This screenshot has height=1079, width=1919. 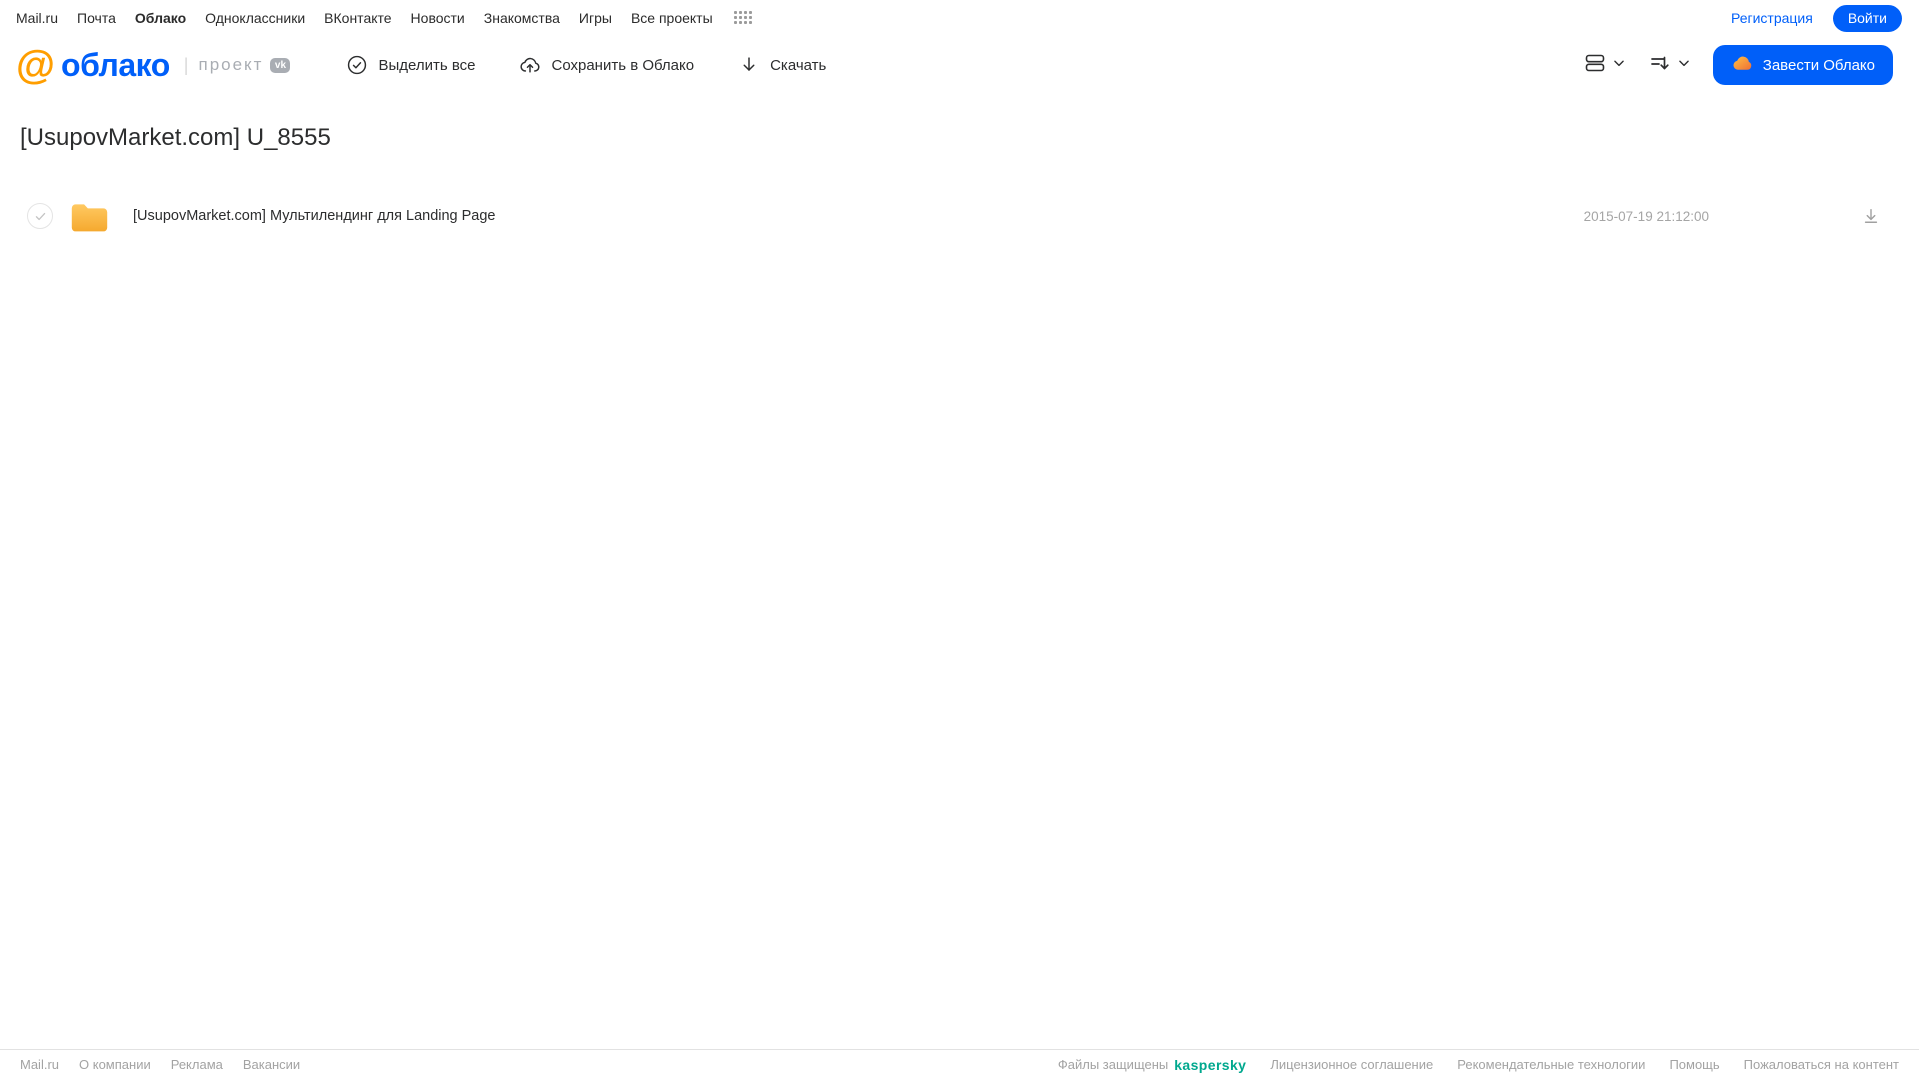 I want to click on header-right-controls: Завести Облако, so click(x=1738, y=65).